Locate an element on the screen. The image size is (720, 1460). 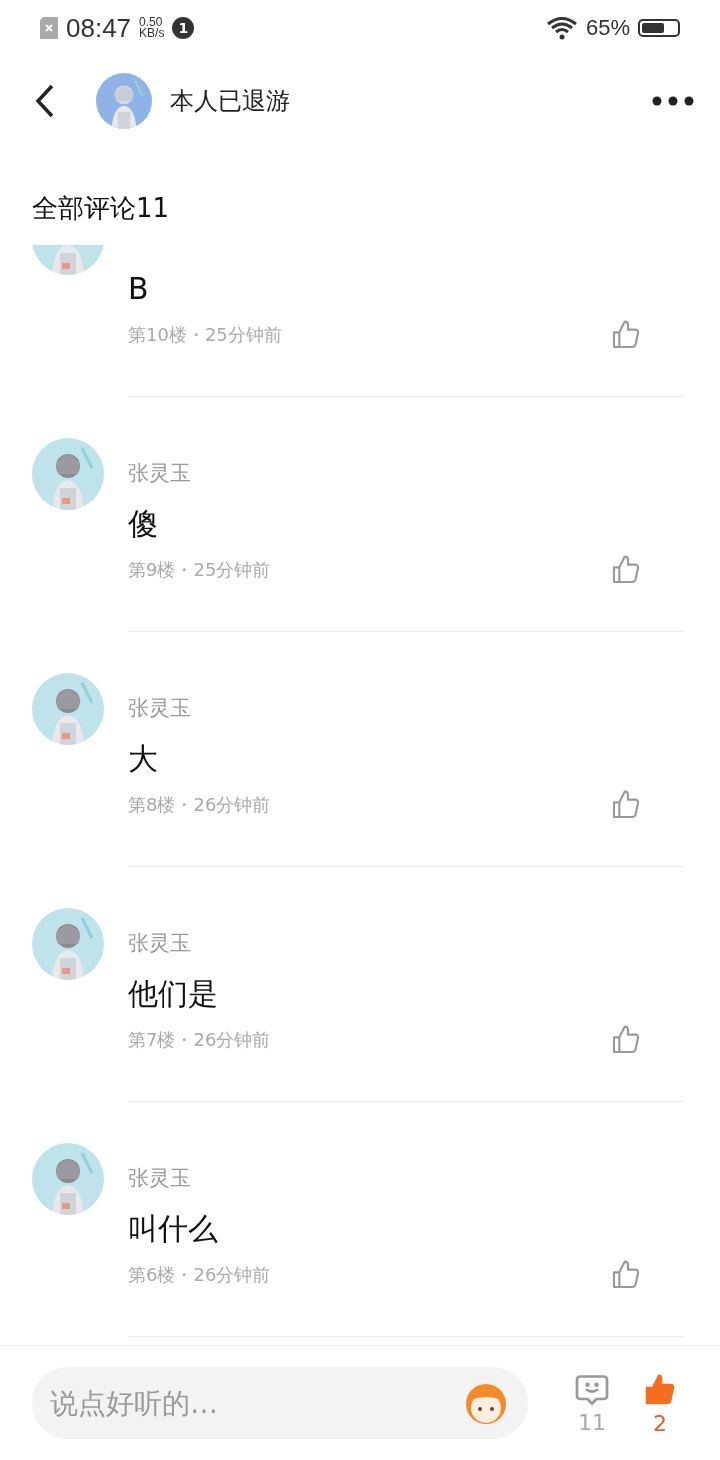
comment-text: 他们是 is located at coordinates (173, 994).